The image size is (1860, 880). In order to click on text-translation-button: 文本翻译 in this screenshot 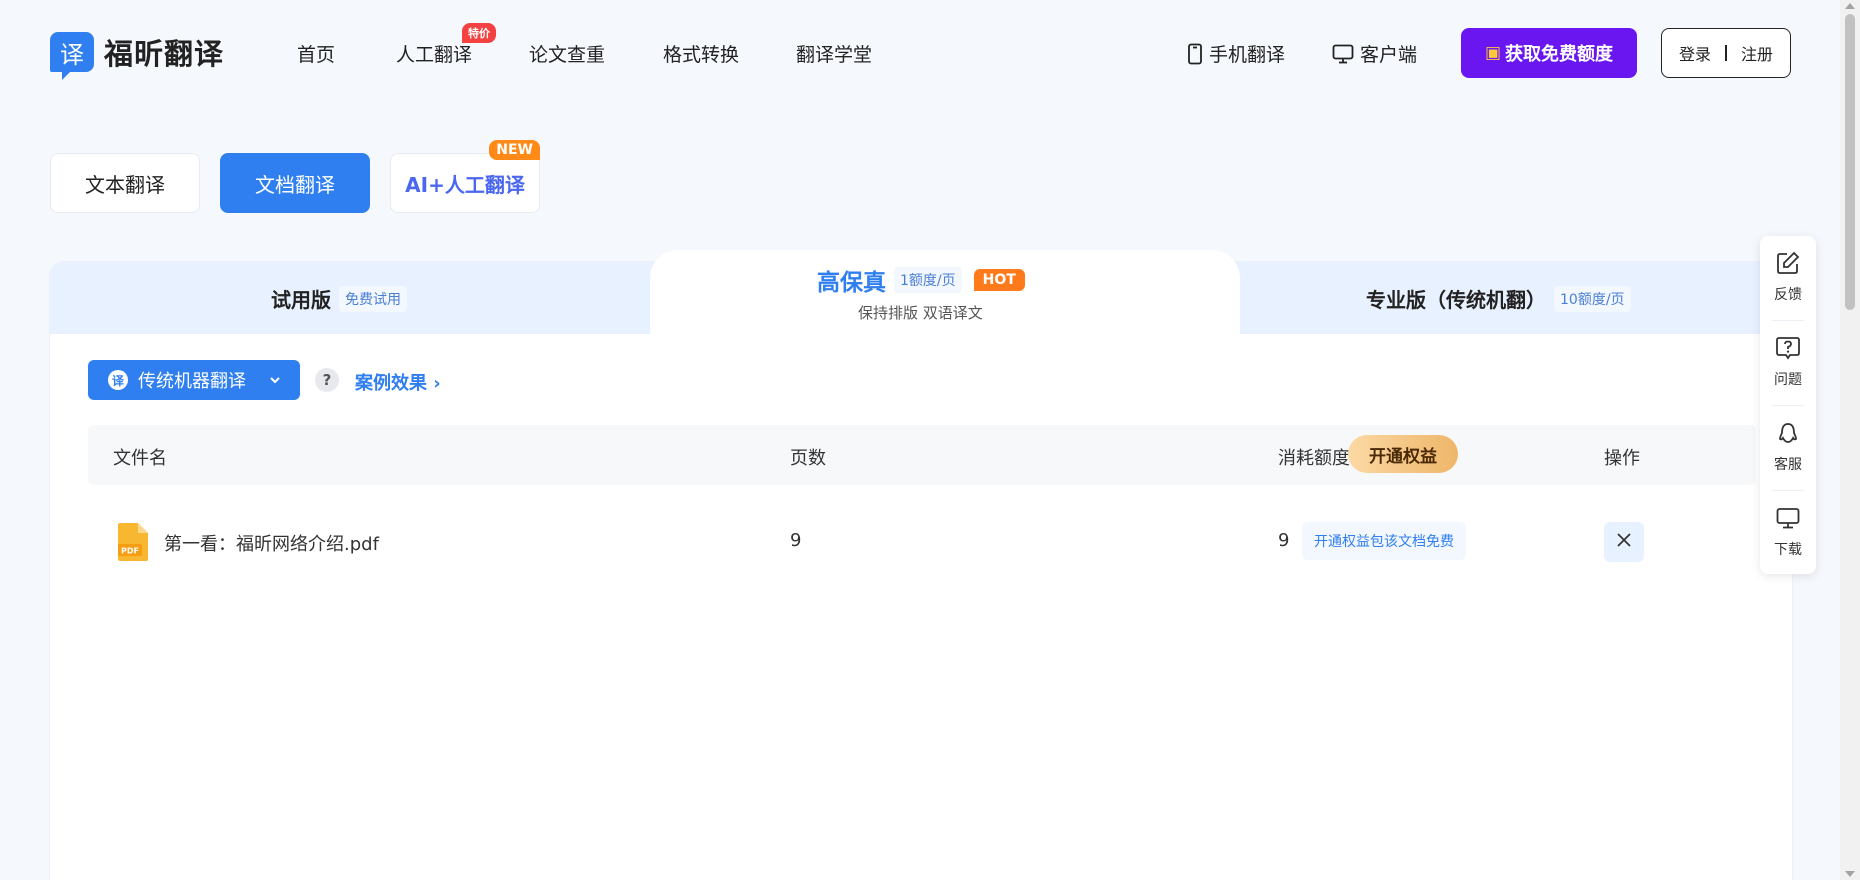, I will do `click(125, 183)`.